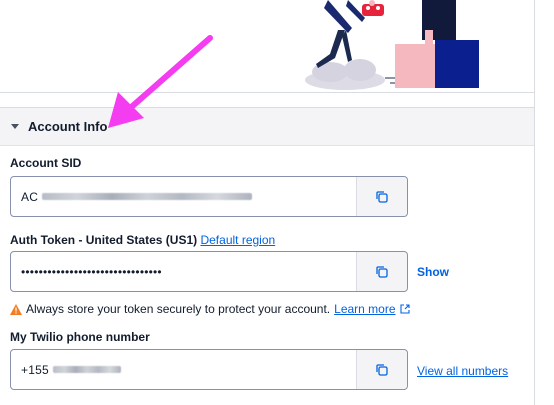 The image size is (554, 405). I want to click on auth-token-masked: ••••••••••••••••••••••••••••••••, so click(91, 271).